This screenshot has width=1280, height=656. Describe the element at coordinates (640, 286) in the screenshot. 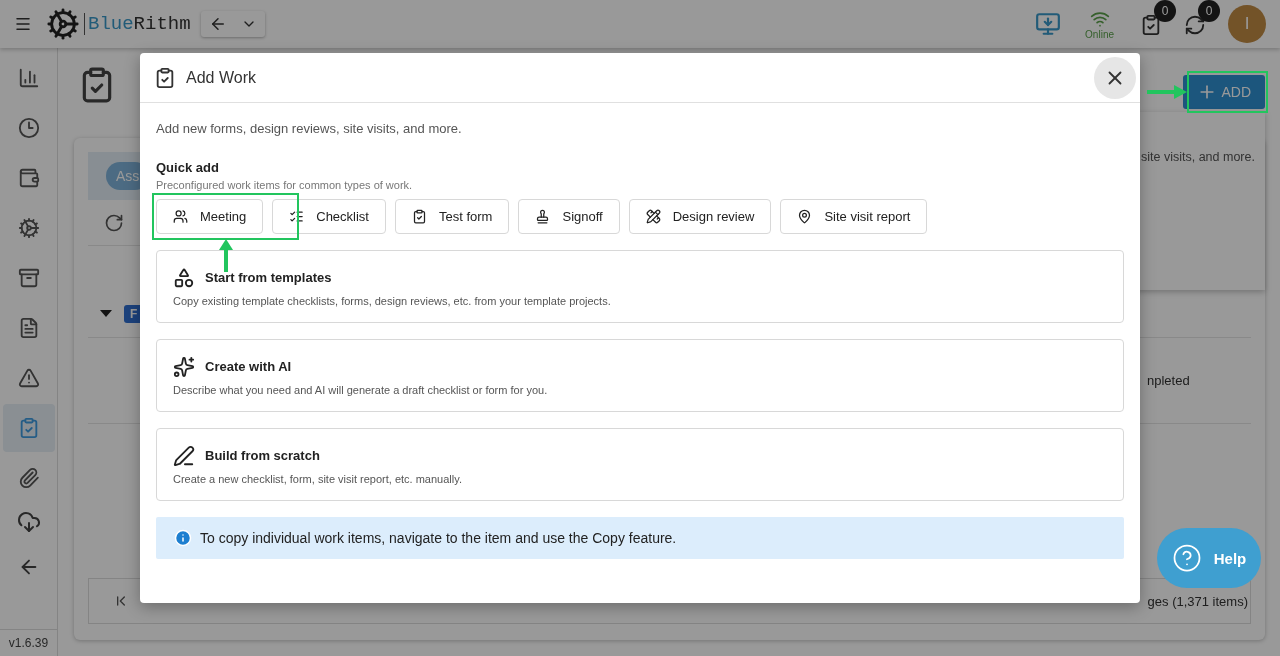

I see `option-card: Start from templates Copy existing template checklists, forms, design reviews, etc. from your template projects.` at that location.